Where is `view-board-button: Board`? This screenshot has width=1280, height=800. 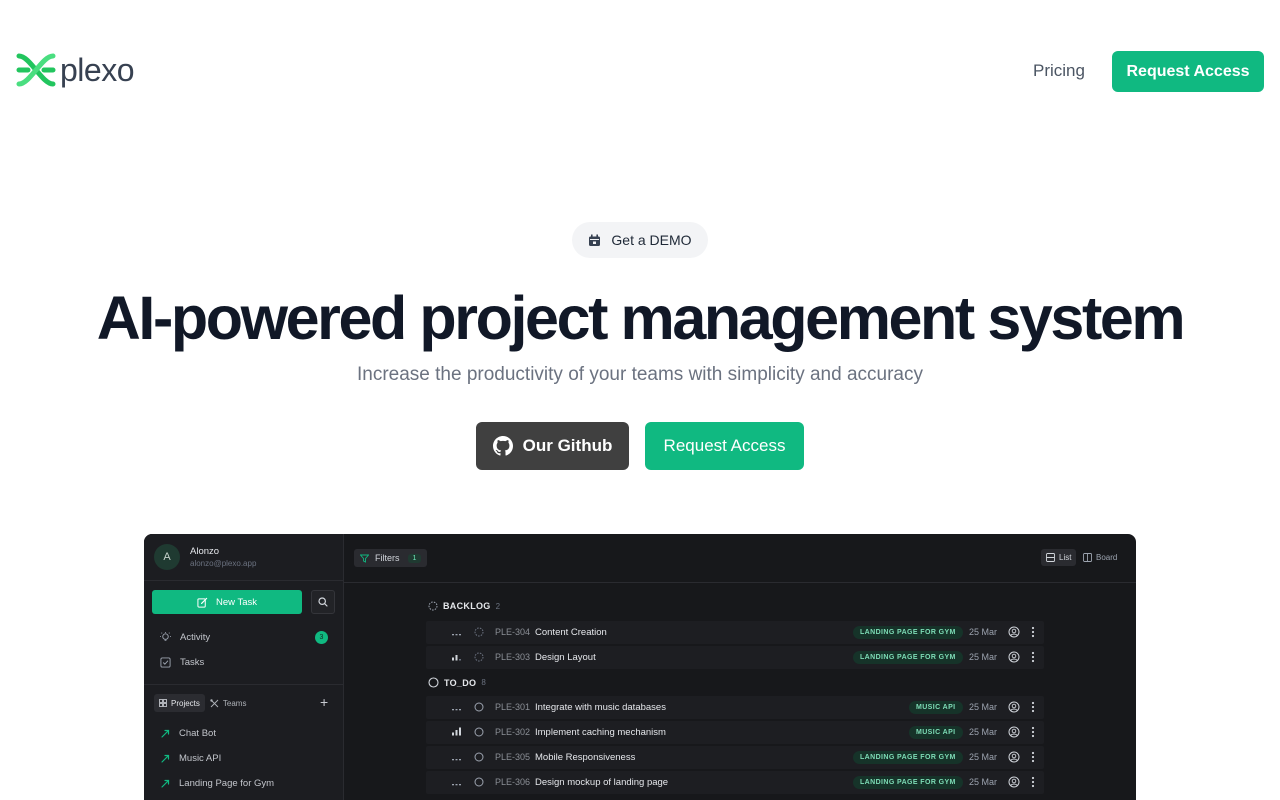
view-board-button: Board is located at coordinates (1100, 557).